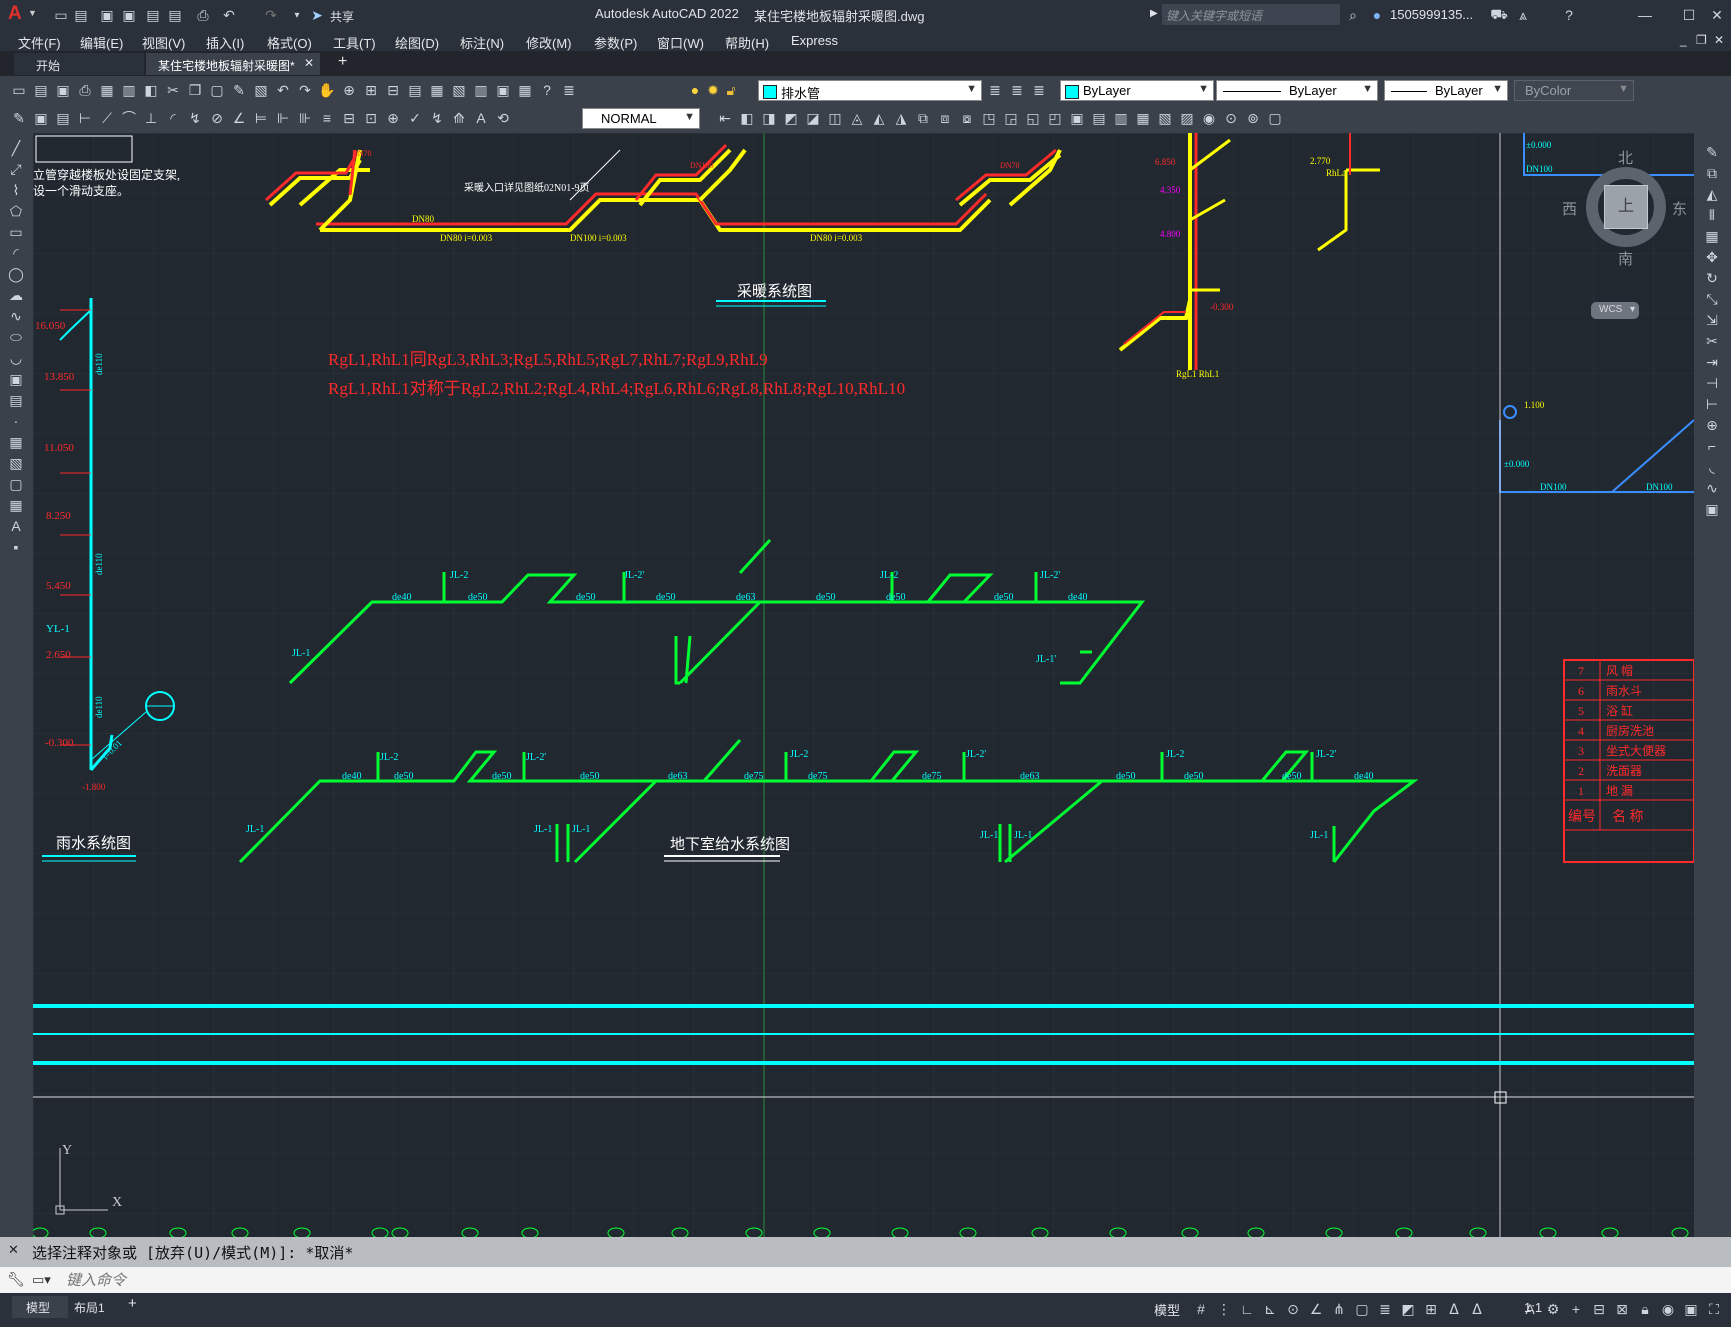  Describe the element at coordinates (16, 442) in the screenshot. I see `hatch-icon: ▦` at that location.